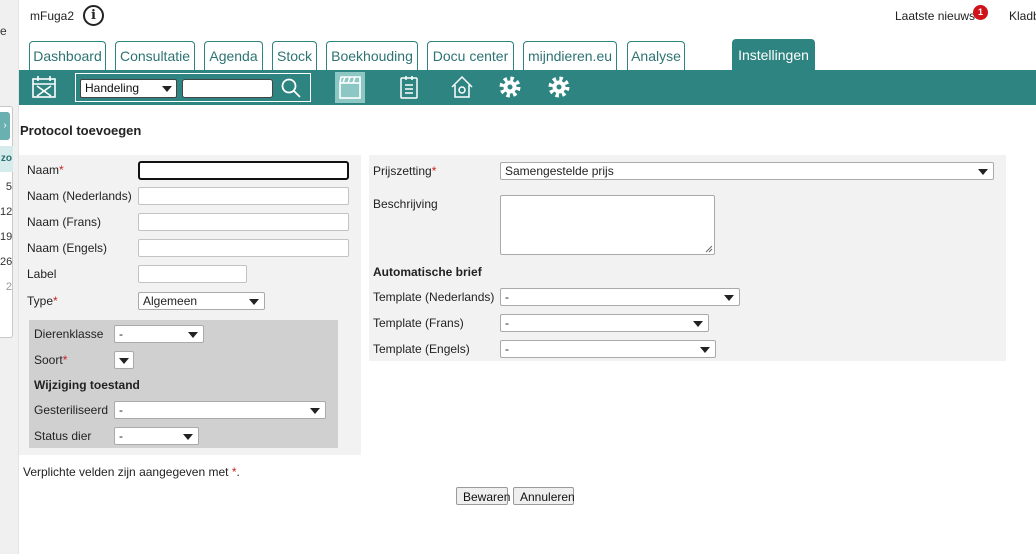  What do you see at coordinates (747, 171) in the screenshot?
I see `prijszetting-select: Samengestelde prijs` at bounding box center [747, 171].